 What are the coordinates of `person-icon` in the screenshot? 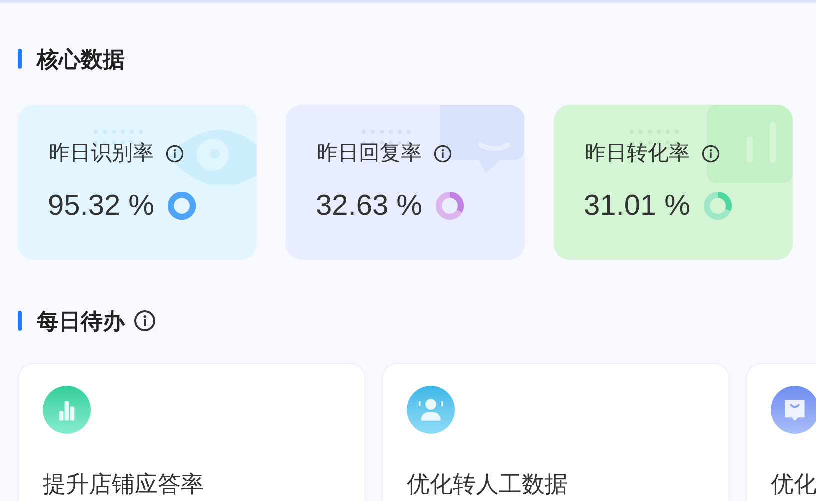 It's located at (431, 410).